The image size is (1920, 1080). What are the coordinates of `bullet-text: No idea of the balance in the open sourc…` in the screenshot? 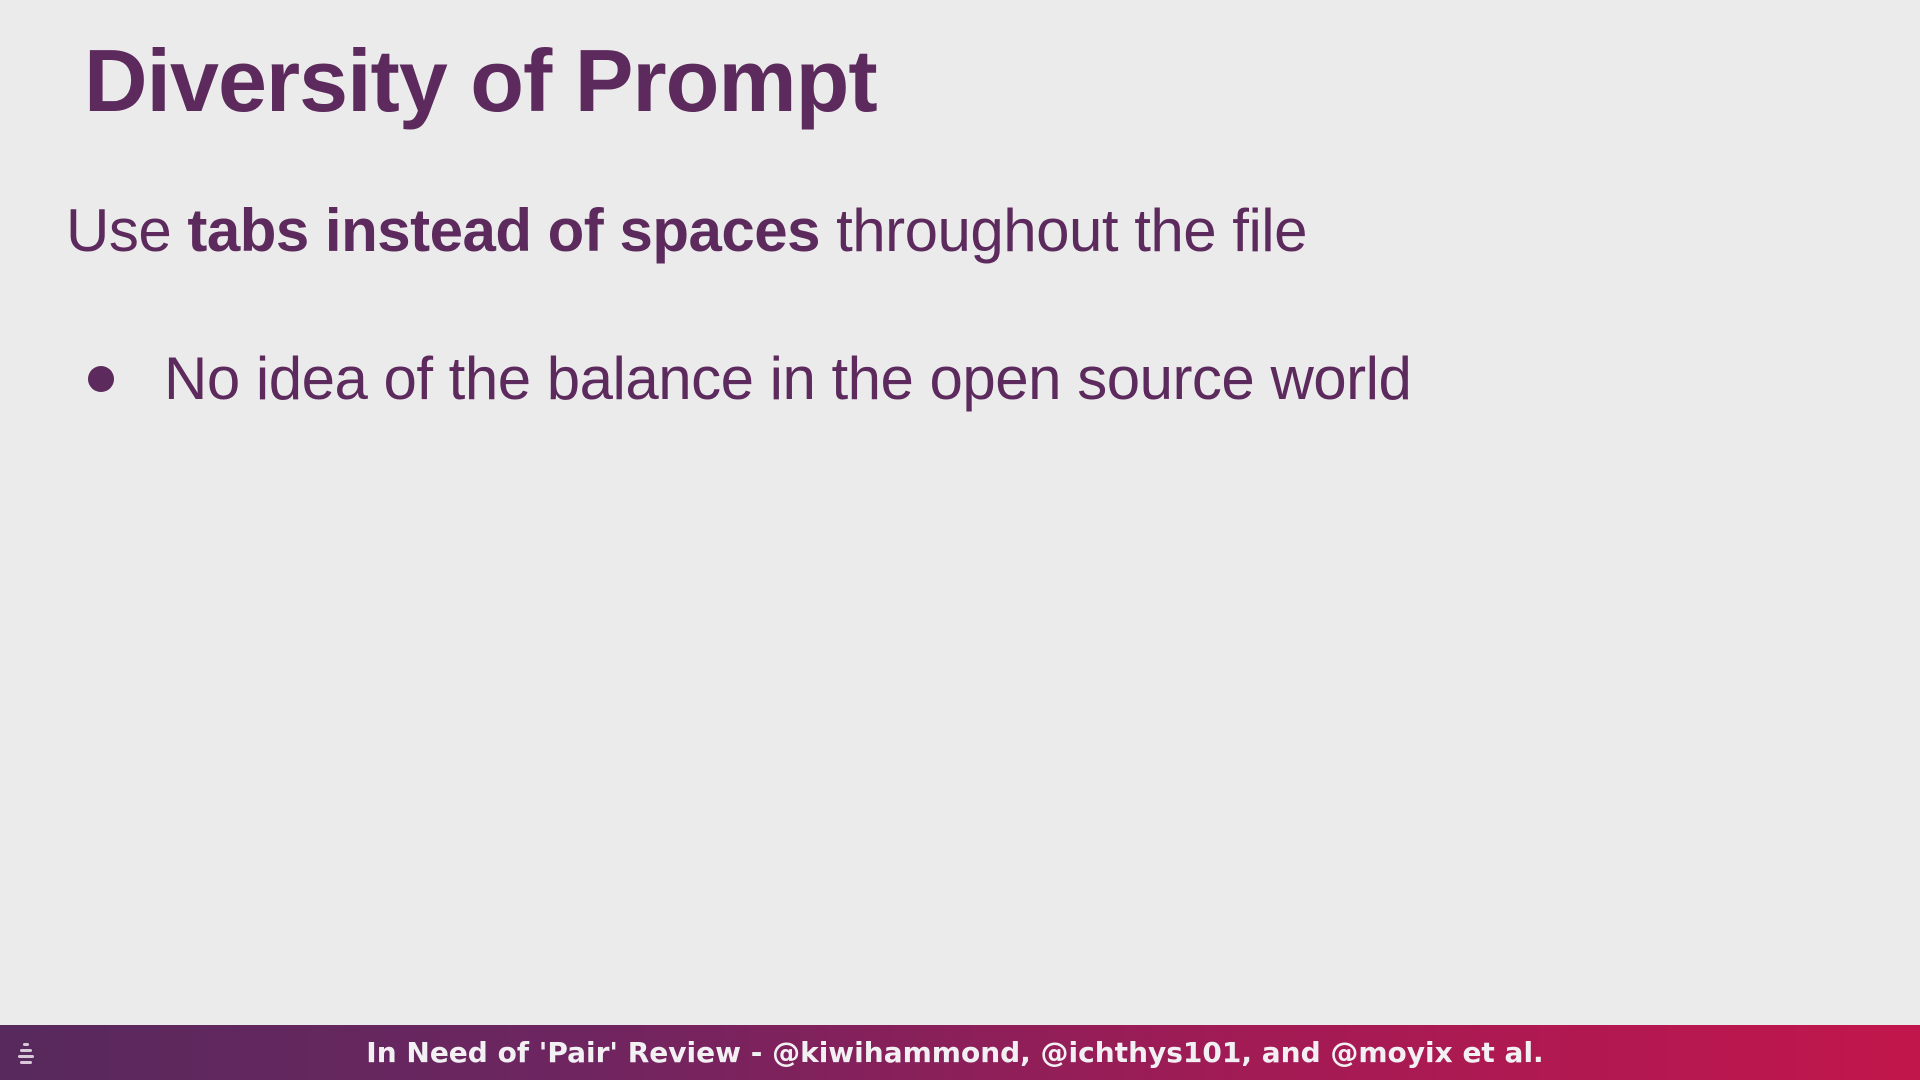 It's located at (788, 378).